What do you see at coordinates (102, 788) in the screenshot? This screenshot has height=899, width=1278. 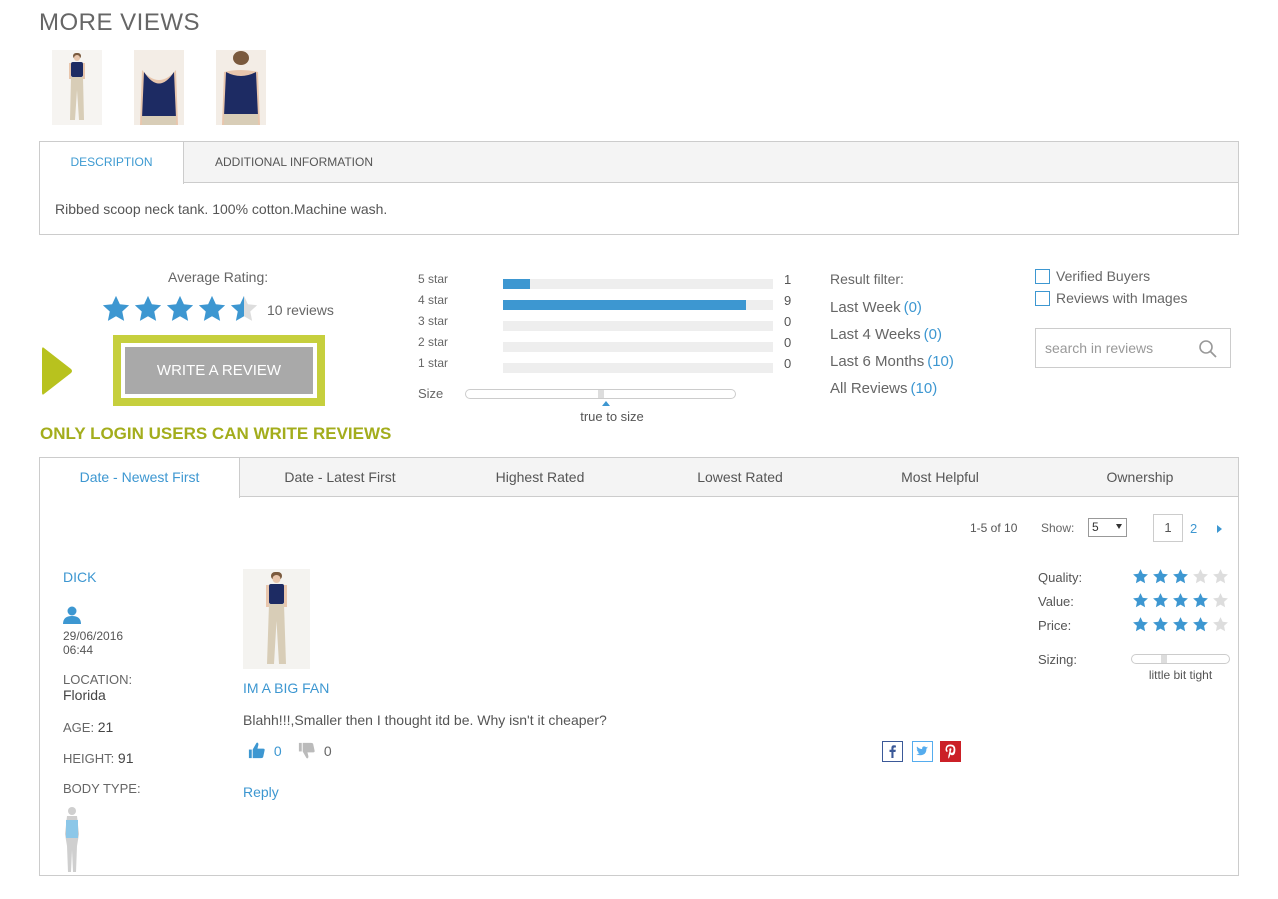 I see `body-type-label: BODY TYPE:` at bounding box center [102, 788].